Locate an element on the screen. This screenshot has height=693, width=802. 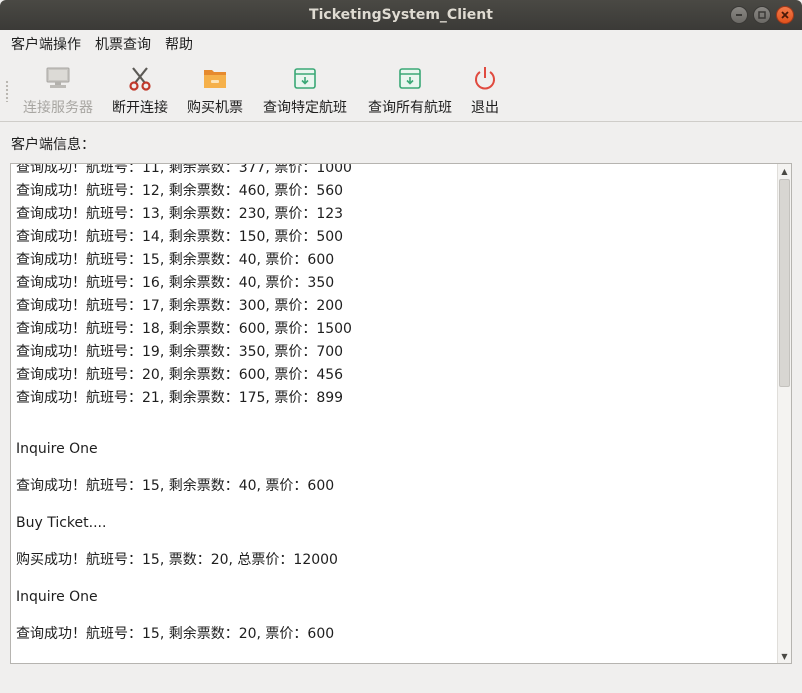
scroll-up-arrow-icon: ▲ is located at coordinates (784, 171).